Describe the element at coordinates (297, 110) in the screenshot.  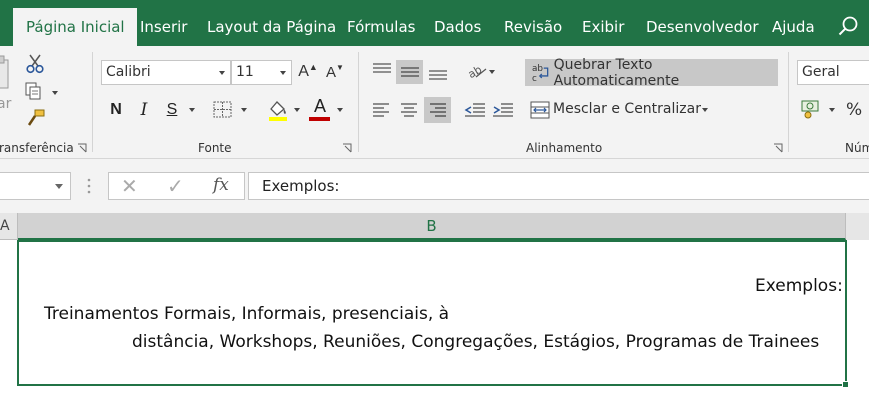
I see `fill-color-dropdown-arrow` at that location.